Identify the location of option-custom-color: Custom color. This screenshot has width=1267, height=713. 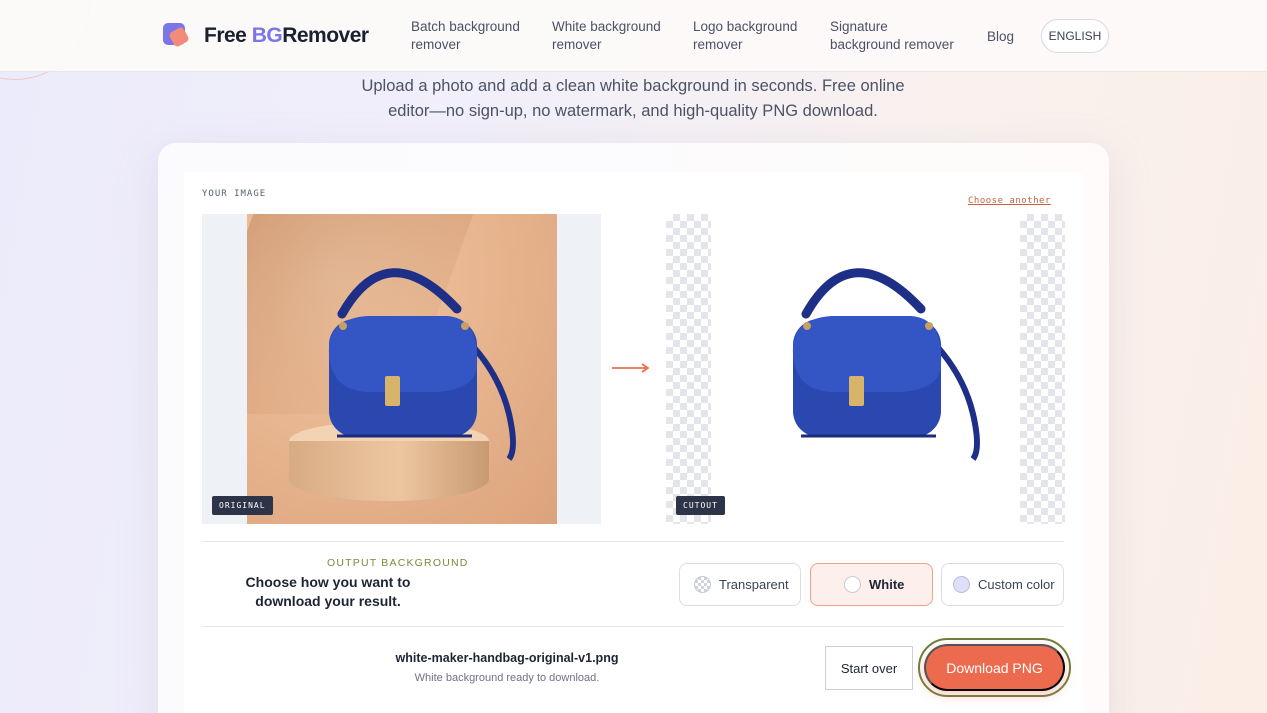
(1002, 584).